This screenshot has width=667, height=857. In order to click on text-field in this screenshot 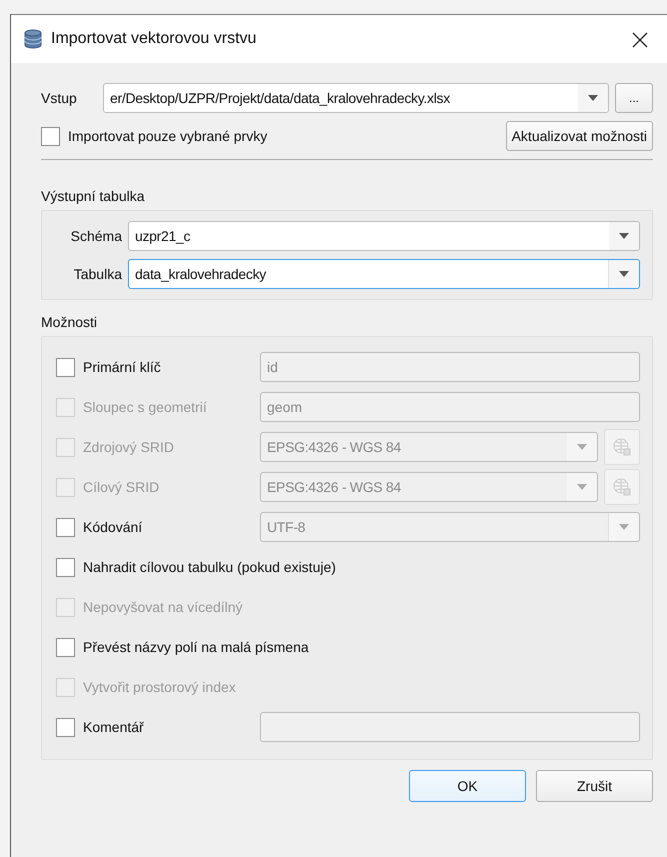, I will do `click(450, 727)`.